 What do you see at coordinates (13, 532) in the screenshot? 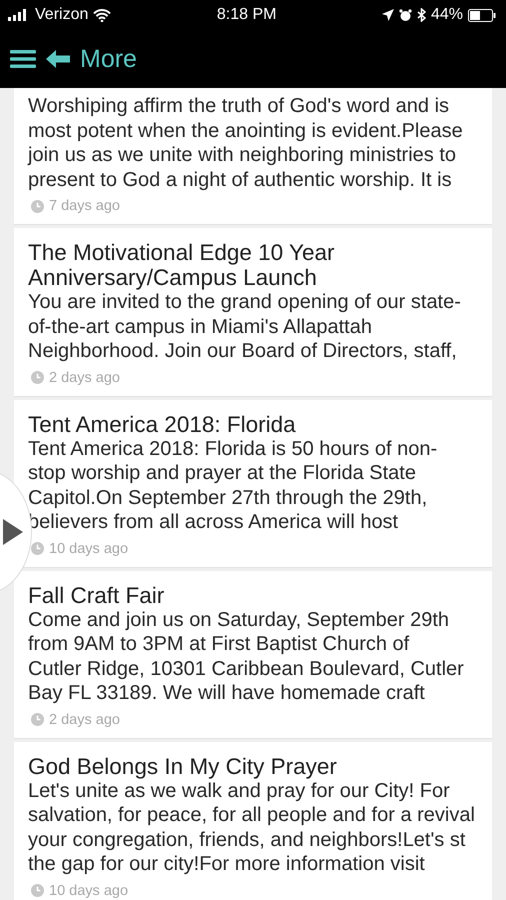
I see `play-icon` at bounding box center [13, 532].